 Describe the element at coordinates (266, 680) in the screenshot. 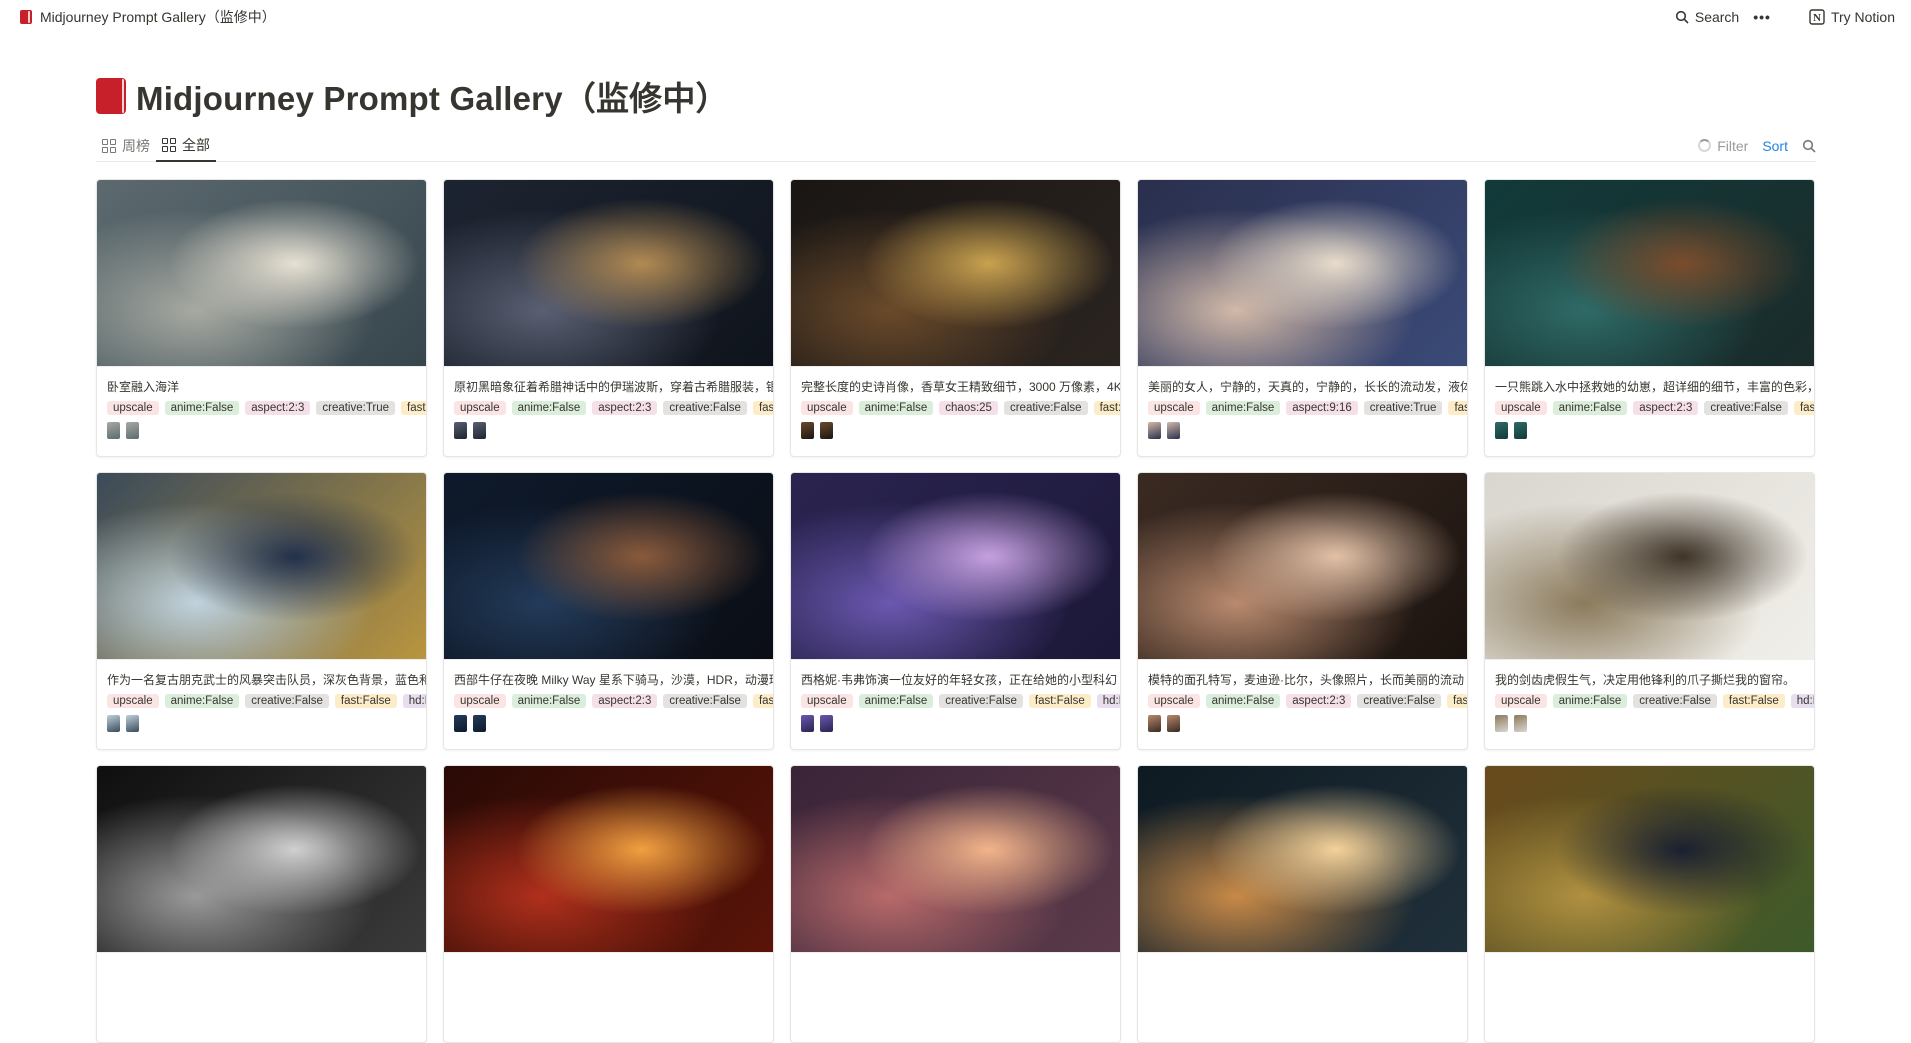

I see `card-caption: 作为一名复古朋克武士的风暴突击队员，深灰色背景，蓝色和` at that location.